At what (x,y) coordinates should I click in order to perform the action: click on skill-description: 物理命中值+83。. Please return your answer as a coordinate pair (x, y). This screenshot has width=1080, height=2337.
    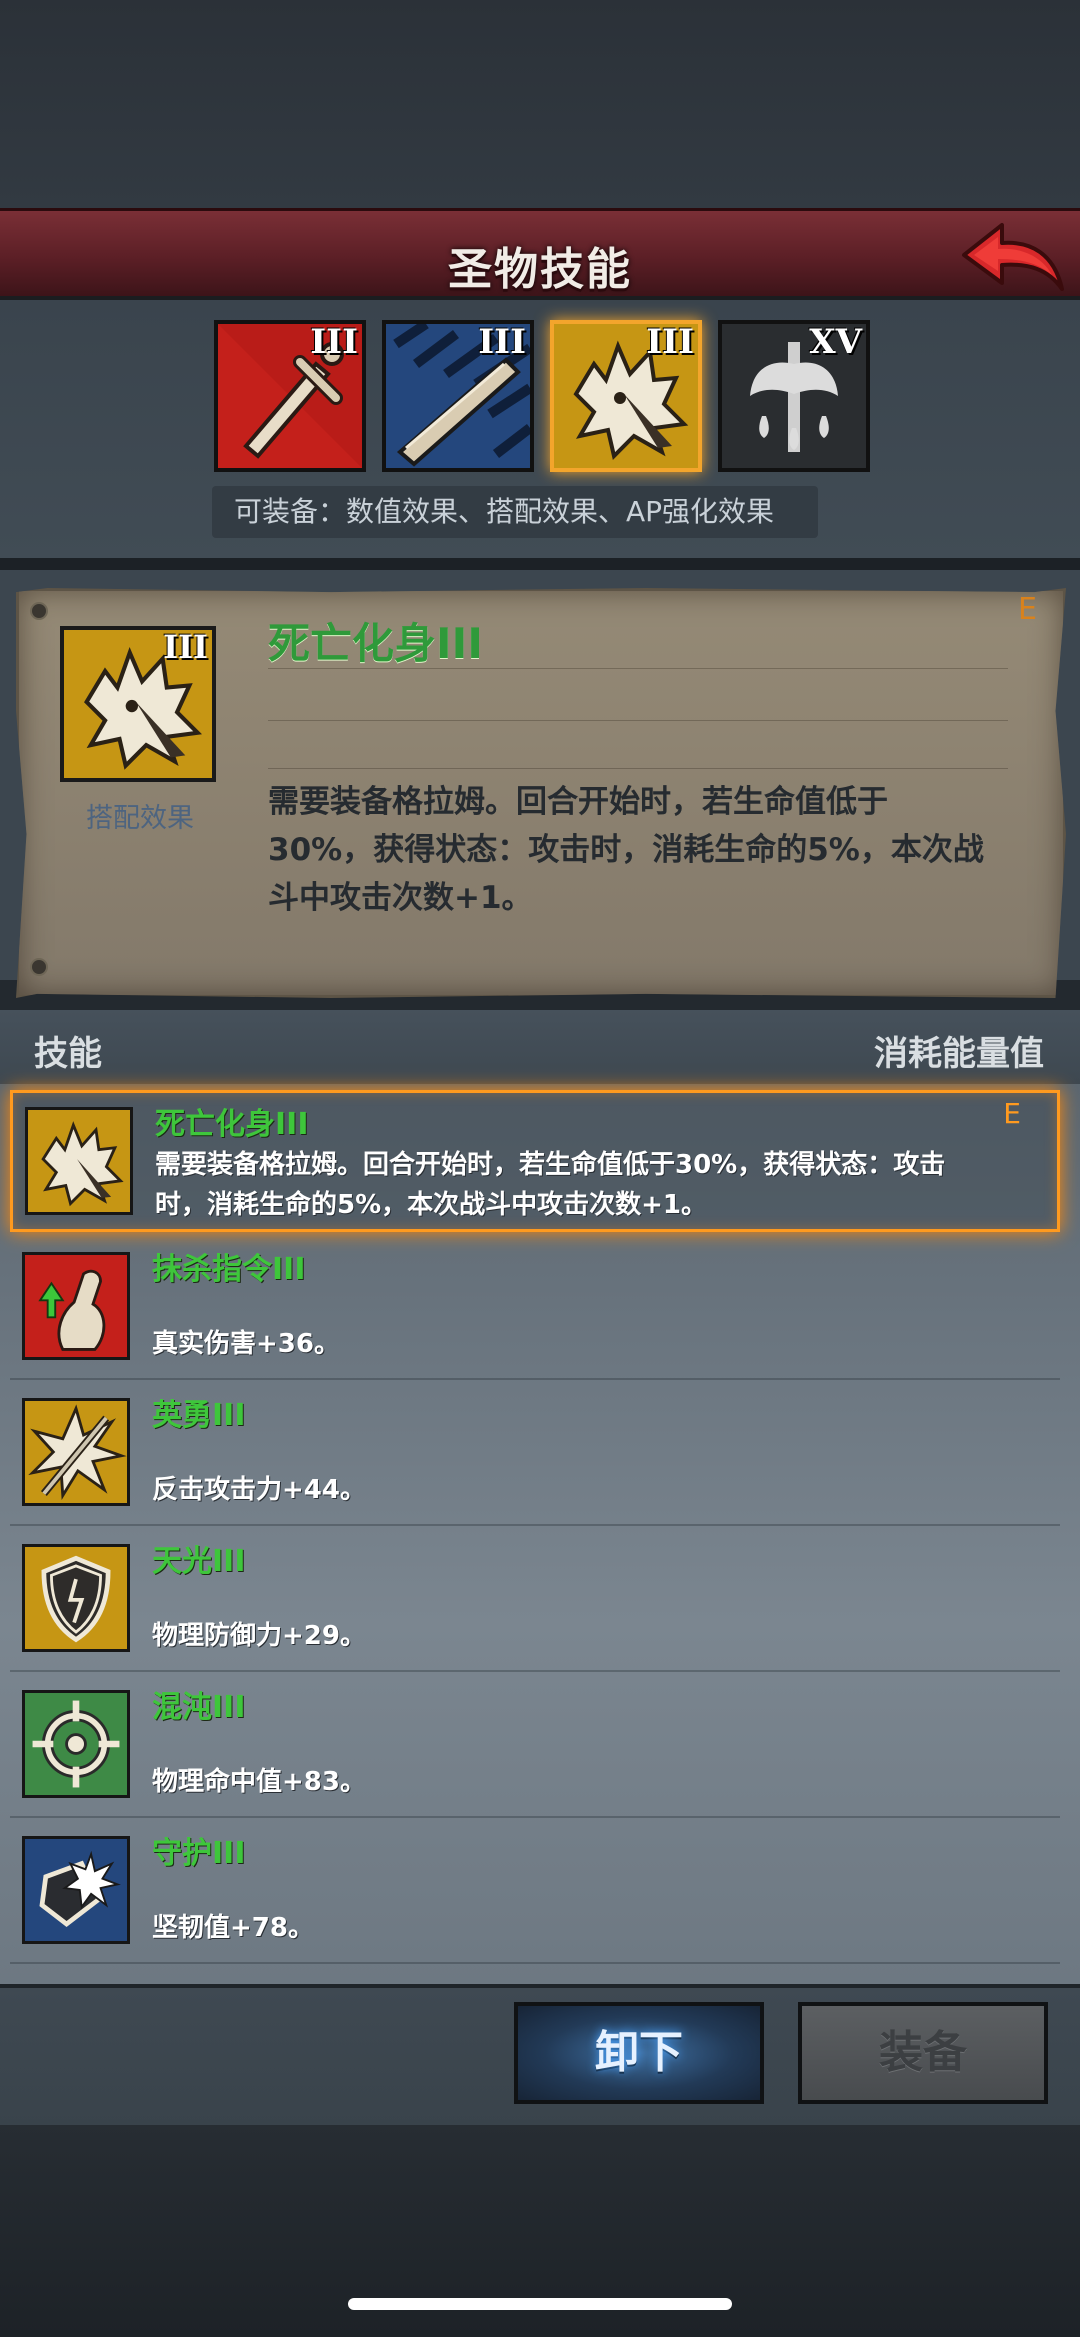
    Looking at the image, I should click on (259, 1782).